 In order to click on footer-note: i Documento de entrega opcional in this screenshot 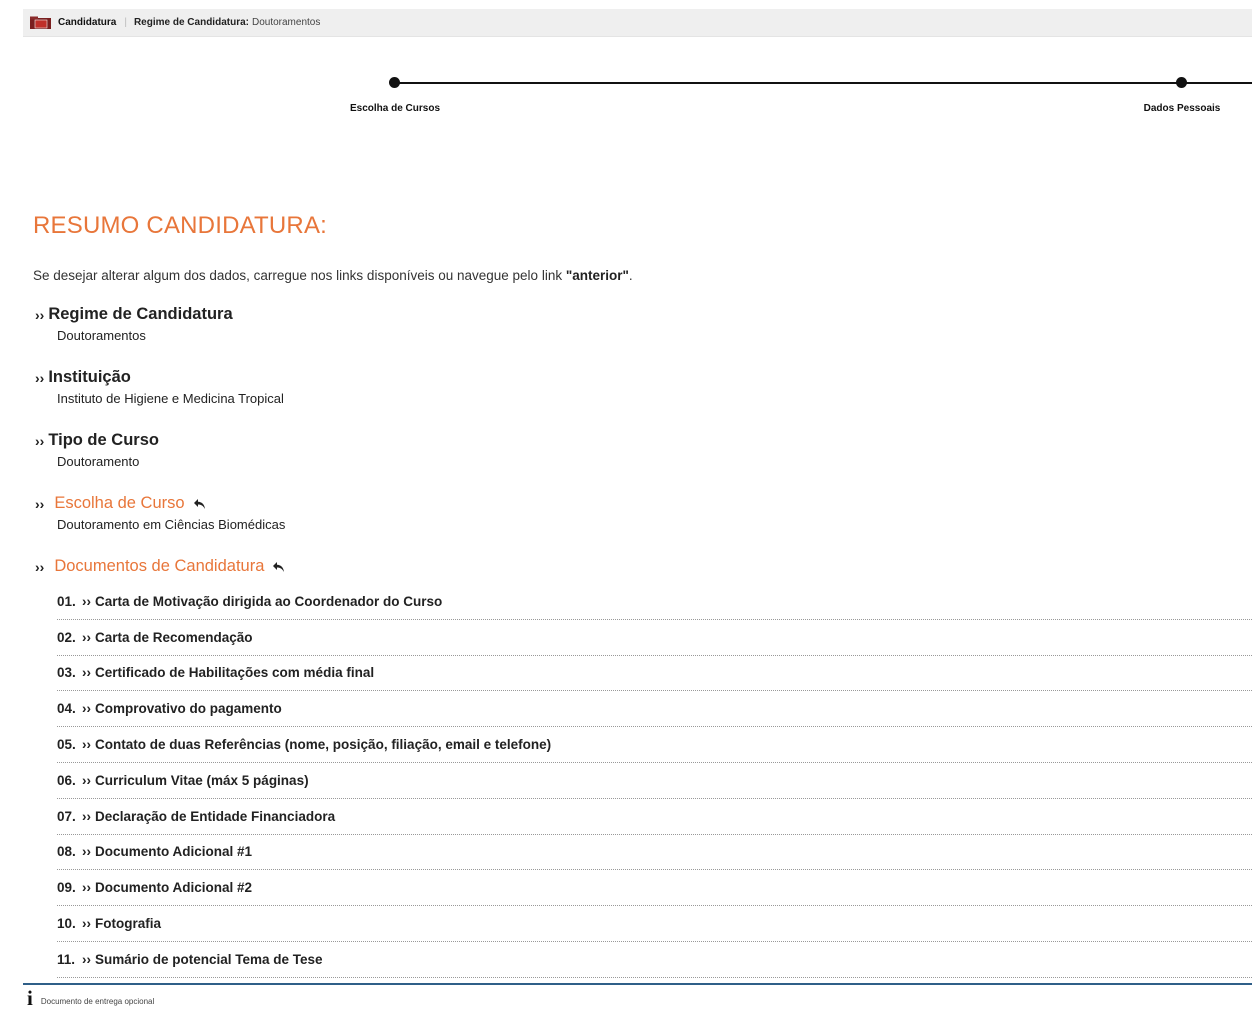, I will do `click(91, 998)`.